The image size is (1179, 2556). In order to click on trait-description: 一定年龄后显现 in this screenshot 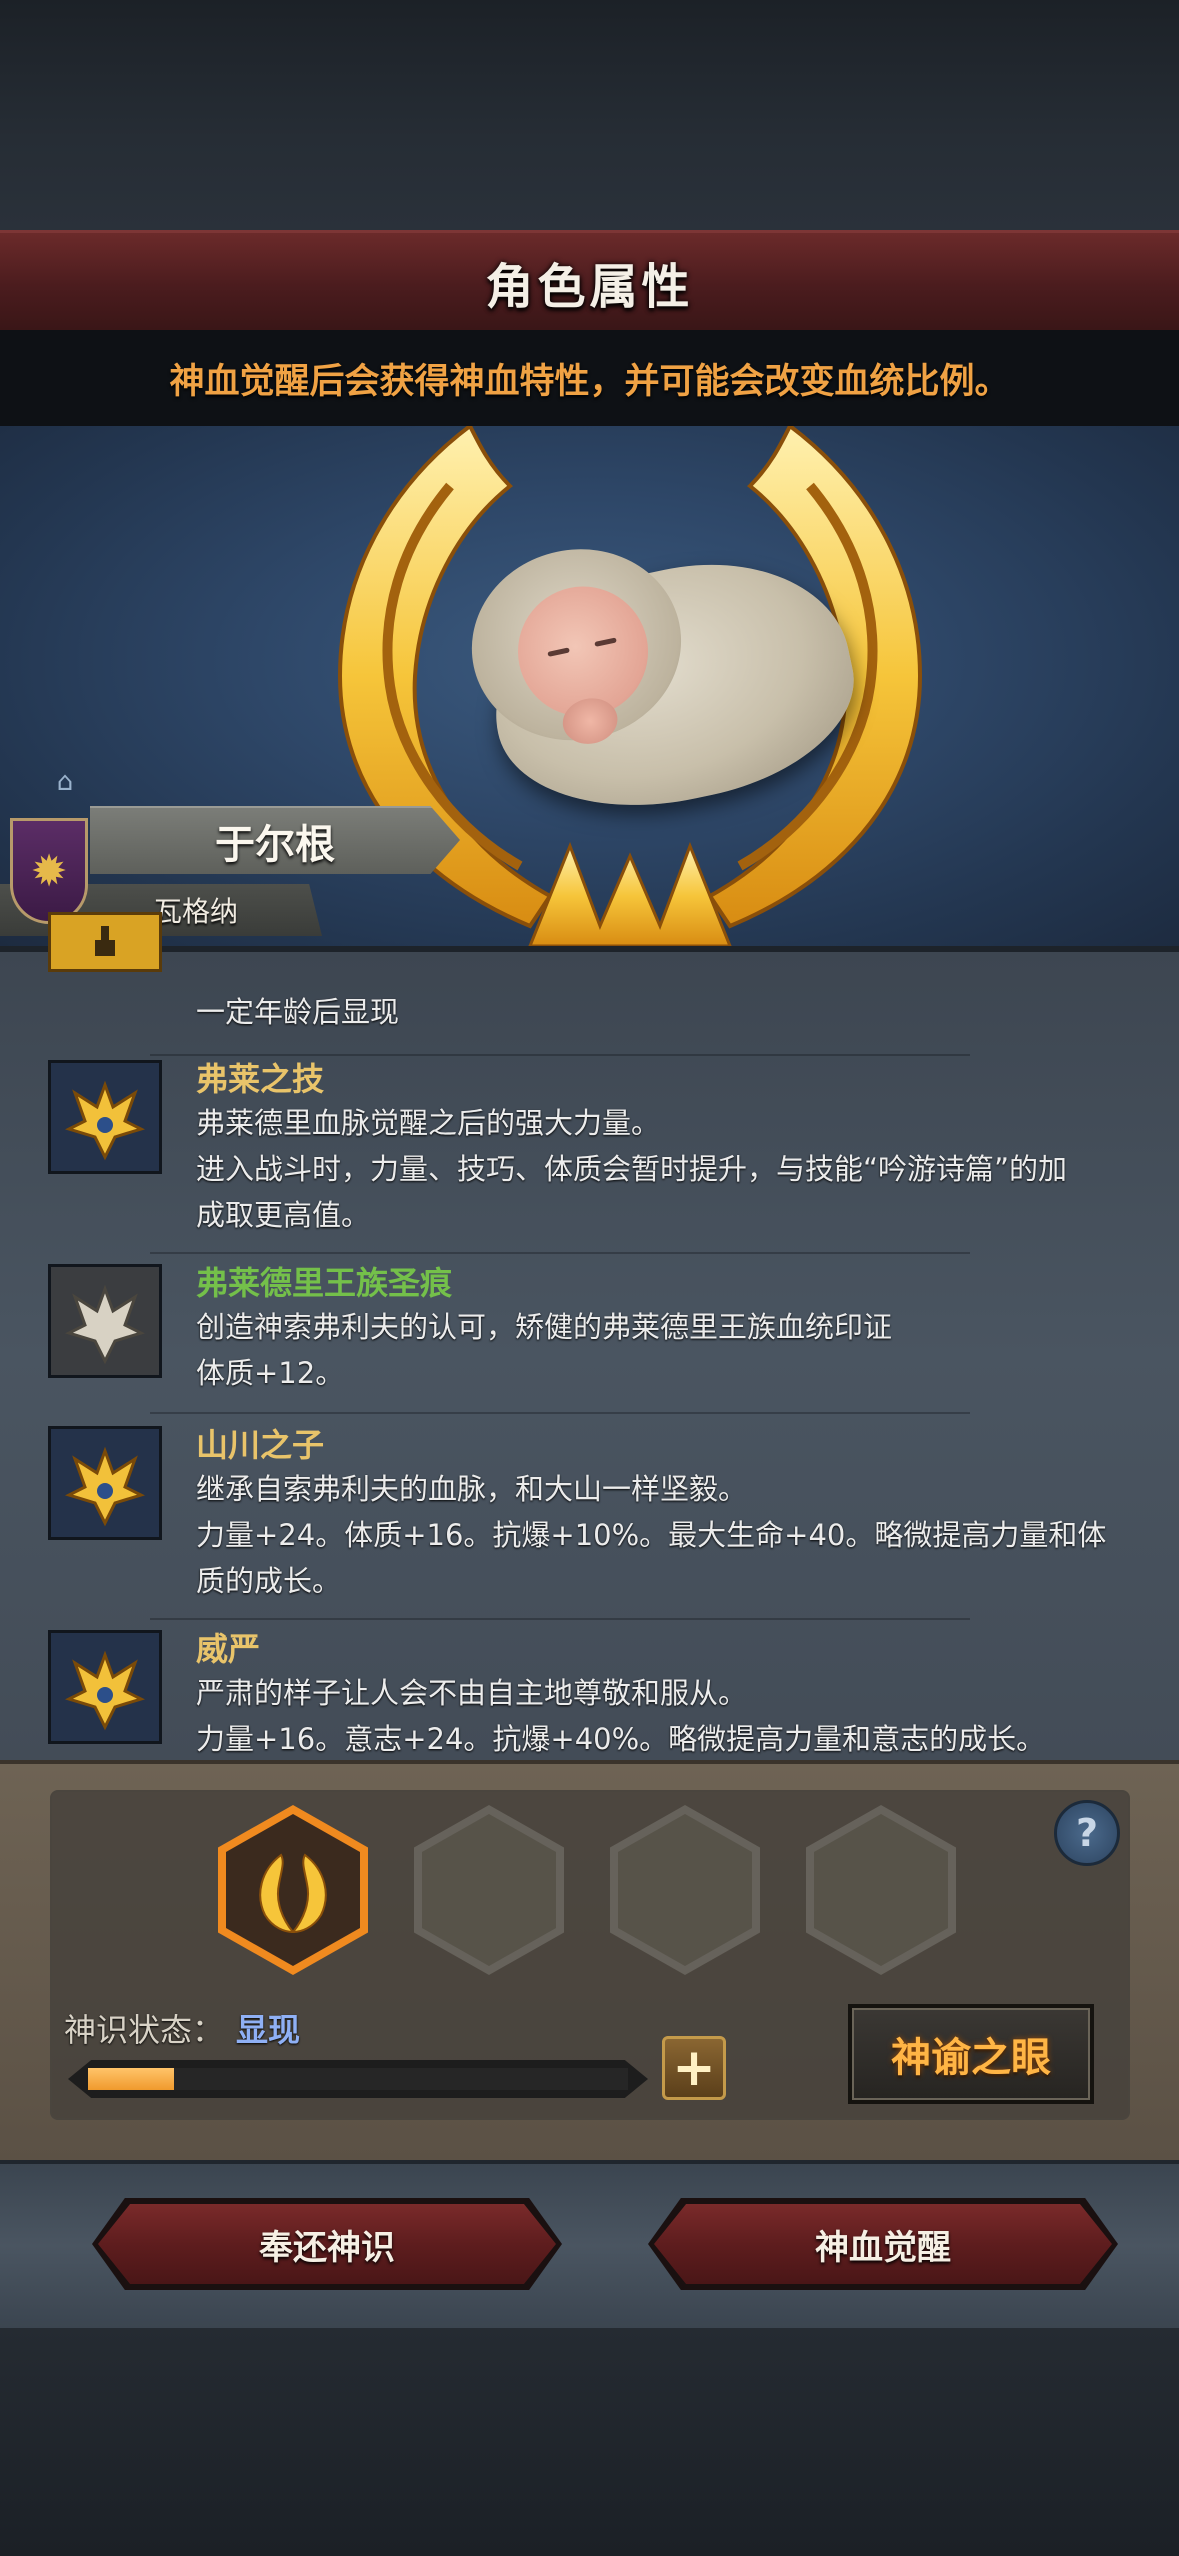, I will do `click(298, 1012)`.